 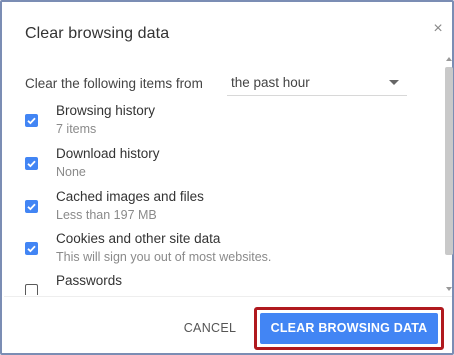 What do you see at coordinates (225, 284) in the screenshot?
I see `option-passwords: Passwords` at bounding box center [225, 284].